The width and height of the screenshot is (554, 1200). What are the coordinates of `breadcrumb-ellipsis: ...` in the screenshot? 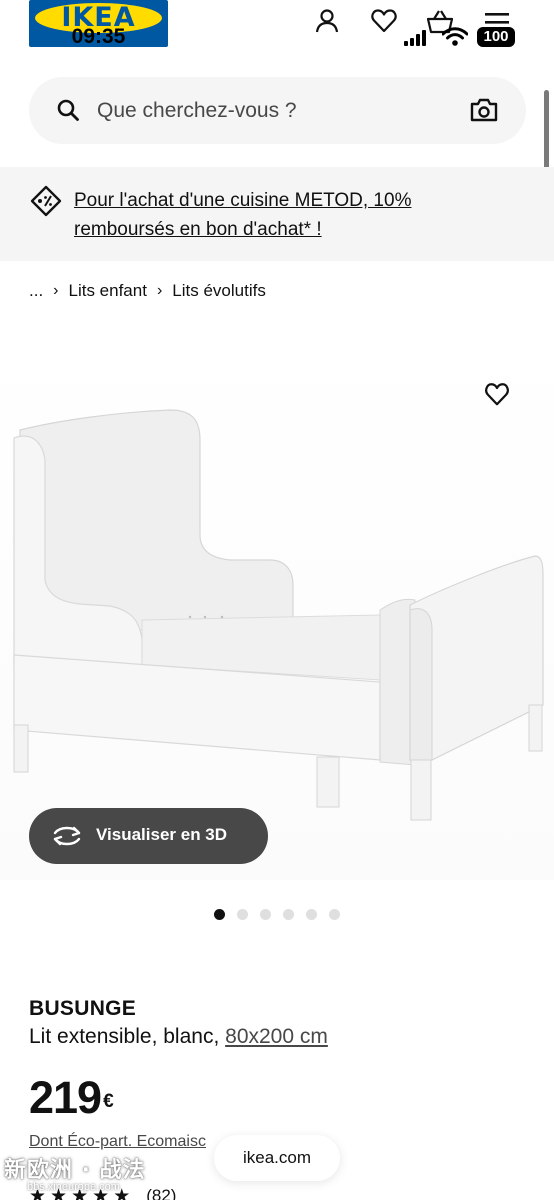 It's located at (36, 291).